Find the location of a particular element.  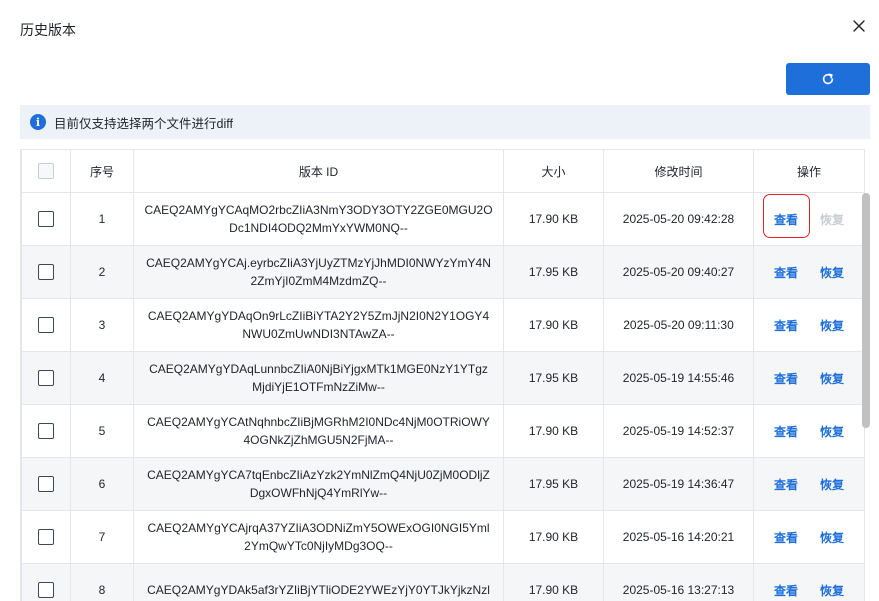

row-modified-time: 2025-05-19 14:55:46 is located at coordinates (678, 378).